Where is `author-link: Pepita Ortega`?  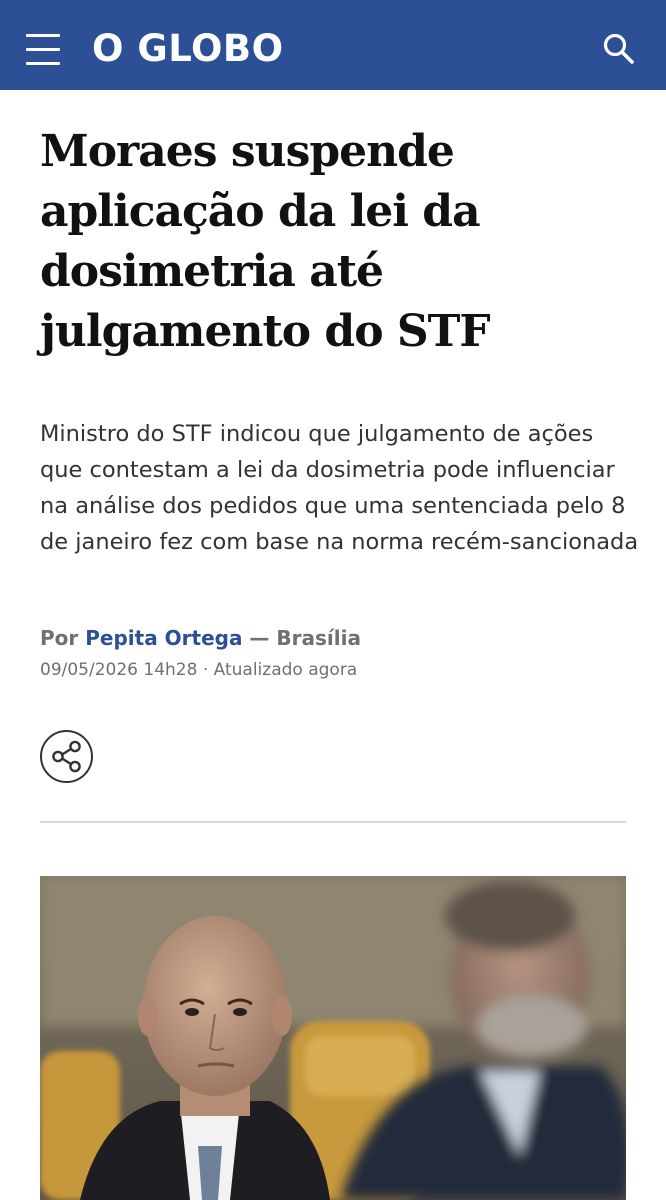 author-link: Pepita Ortega is located at coordinates (163, 638).